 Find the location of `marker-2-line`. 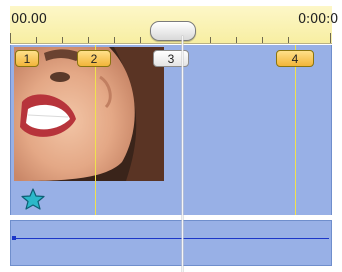

marker-2-line is located at coordinates (95, 130).